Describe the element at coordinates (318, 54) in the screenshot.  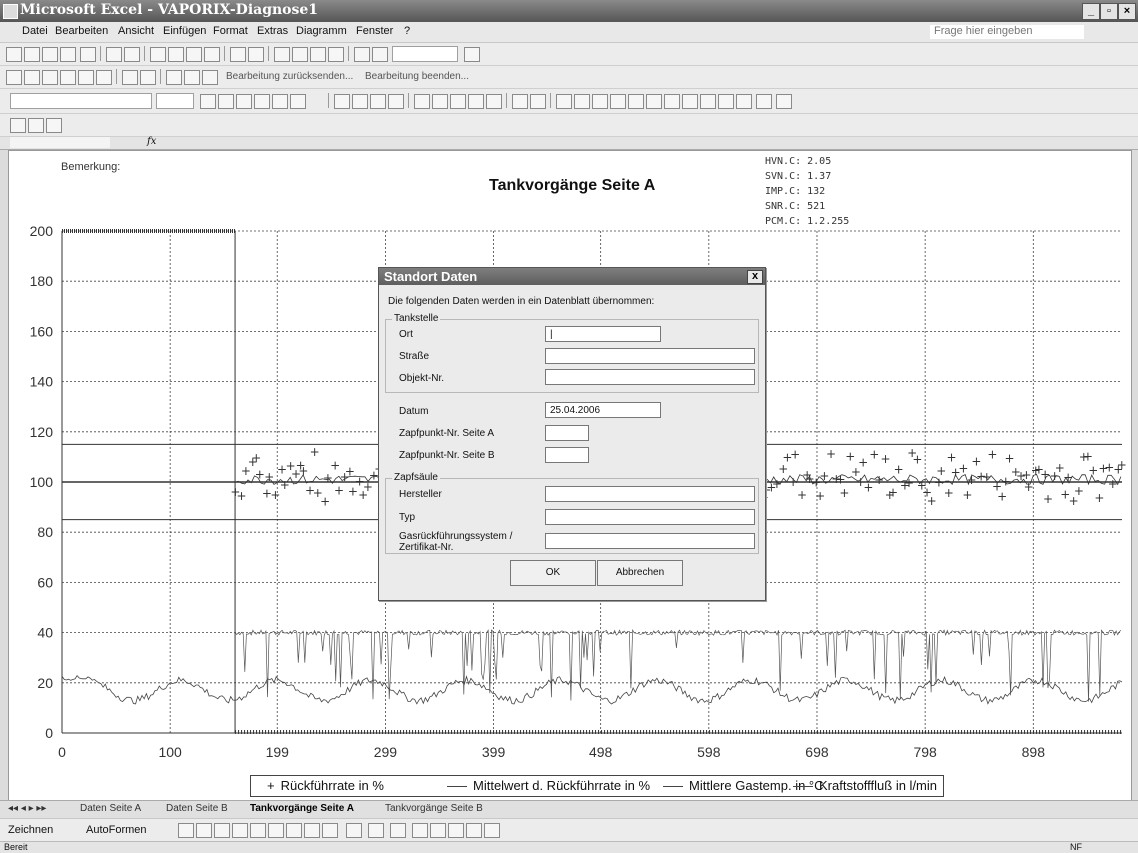
I see `sort-asc-icon` at that location.